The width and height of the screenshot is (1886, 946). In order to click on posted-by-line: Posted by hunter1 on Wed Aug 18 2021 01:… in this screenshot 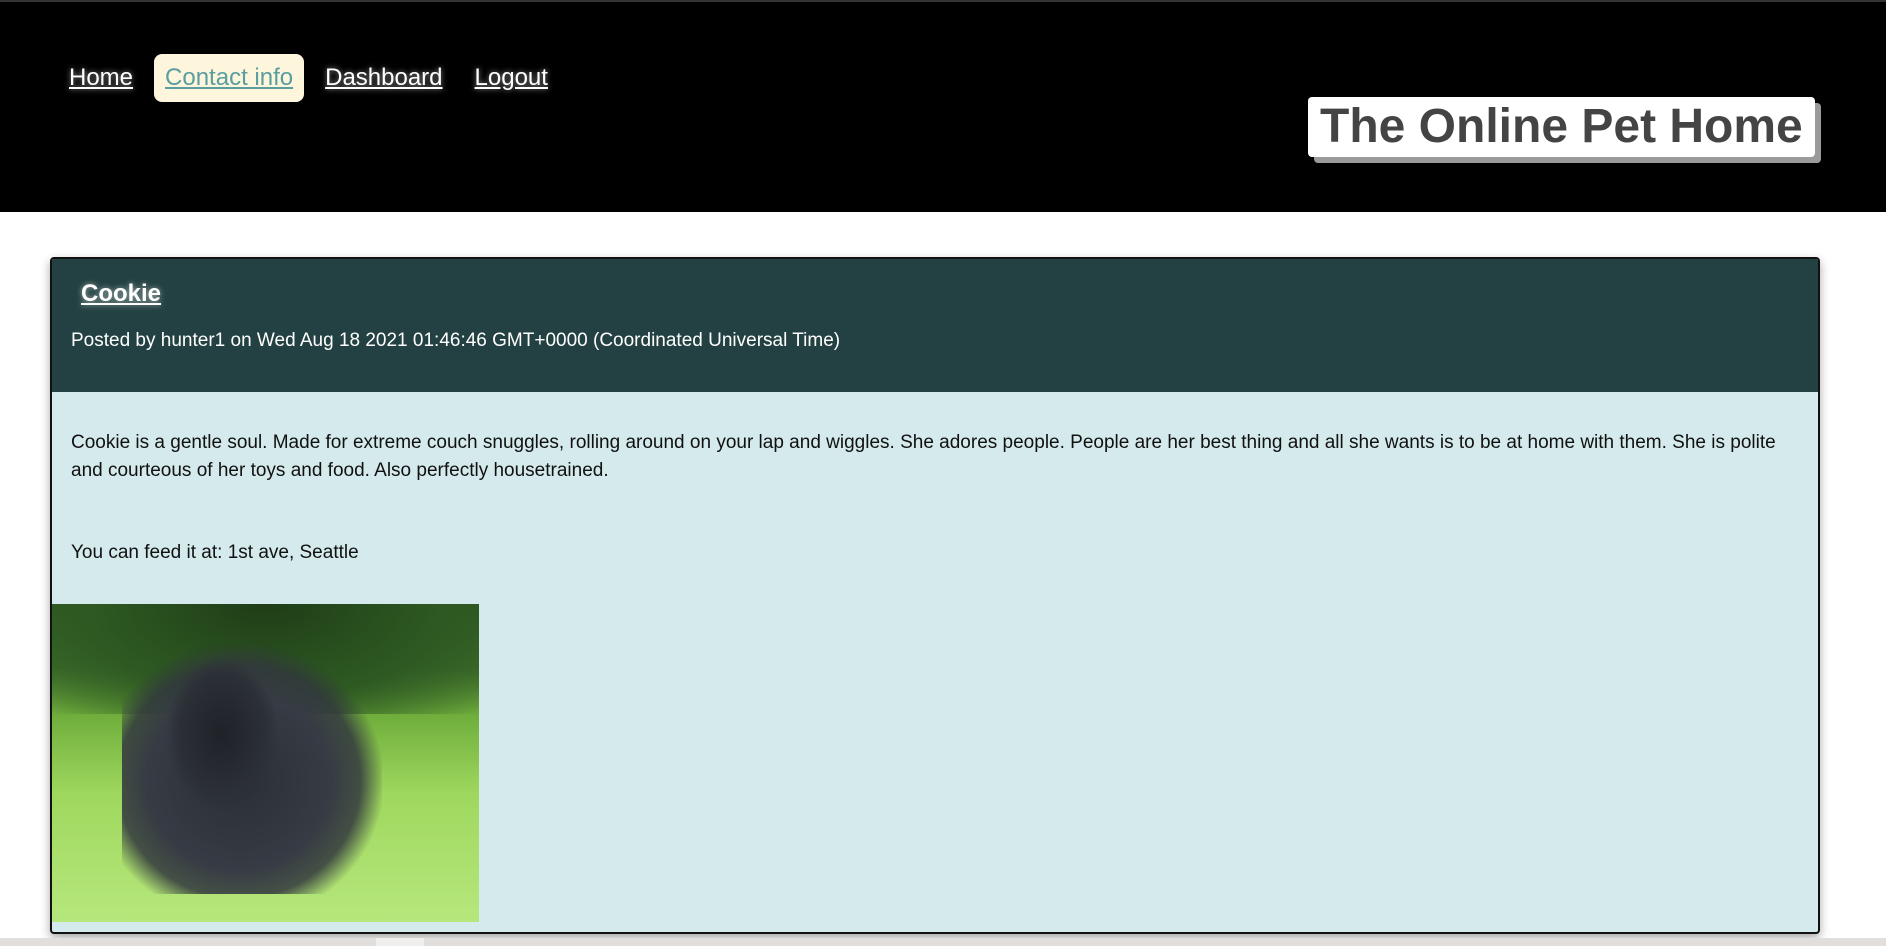, I will do `click(456, 340)`.